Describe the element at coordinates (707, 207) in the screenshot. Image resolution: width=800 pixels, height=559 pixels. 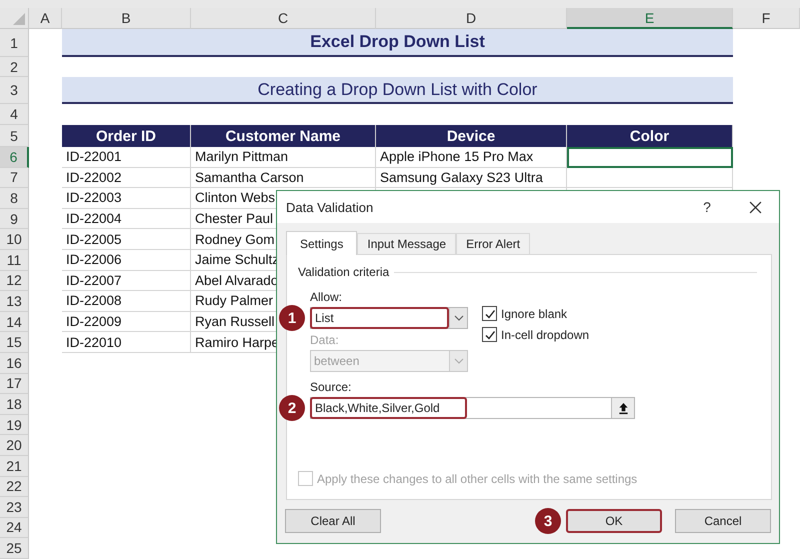
I see `help-button: ?` at that location.